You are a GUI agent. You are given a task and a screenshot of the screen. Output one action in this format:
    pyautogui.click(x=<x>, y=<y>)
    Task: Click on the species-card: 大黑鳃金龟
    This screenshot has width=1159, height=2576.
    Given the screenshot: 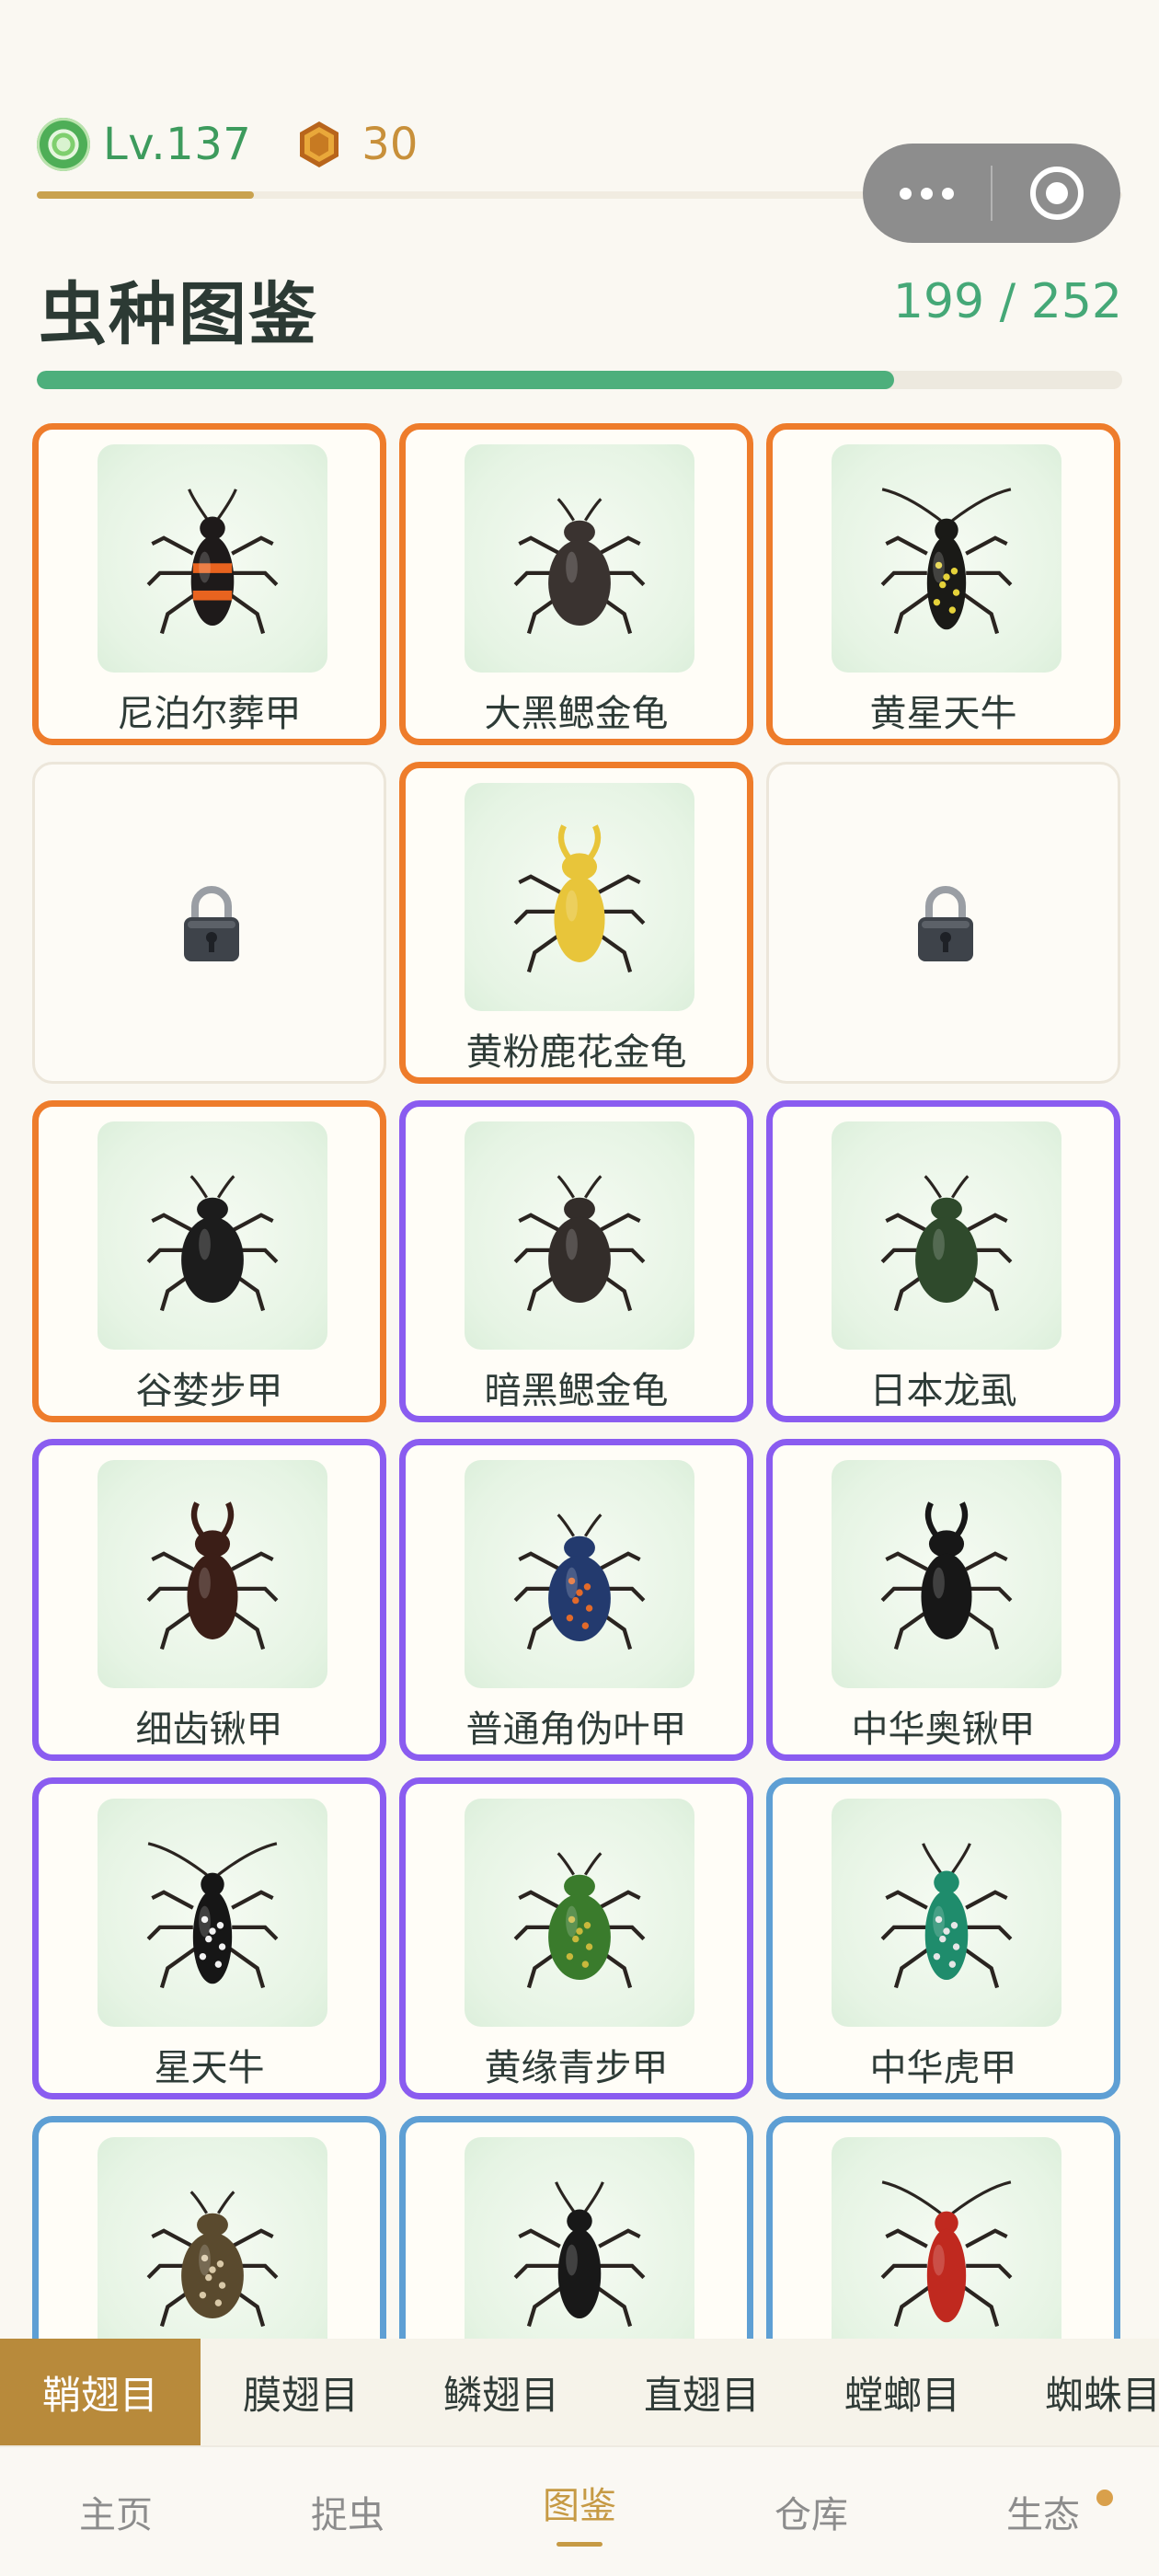 What is the action you would take?
    pyautogui.click(x=576, y=584)
    